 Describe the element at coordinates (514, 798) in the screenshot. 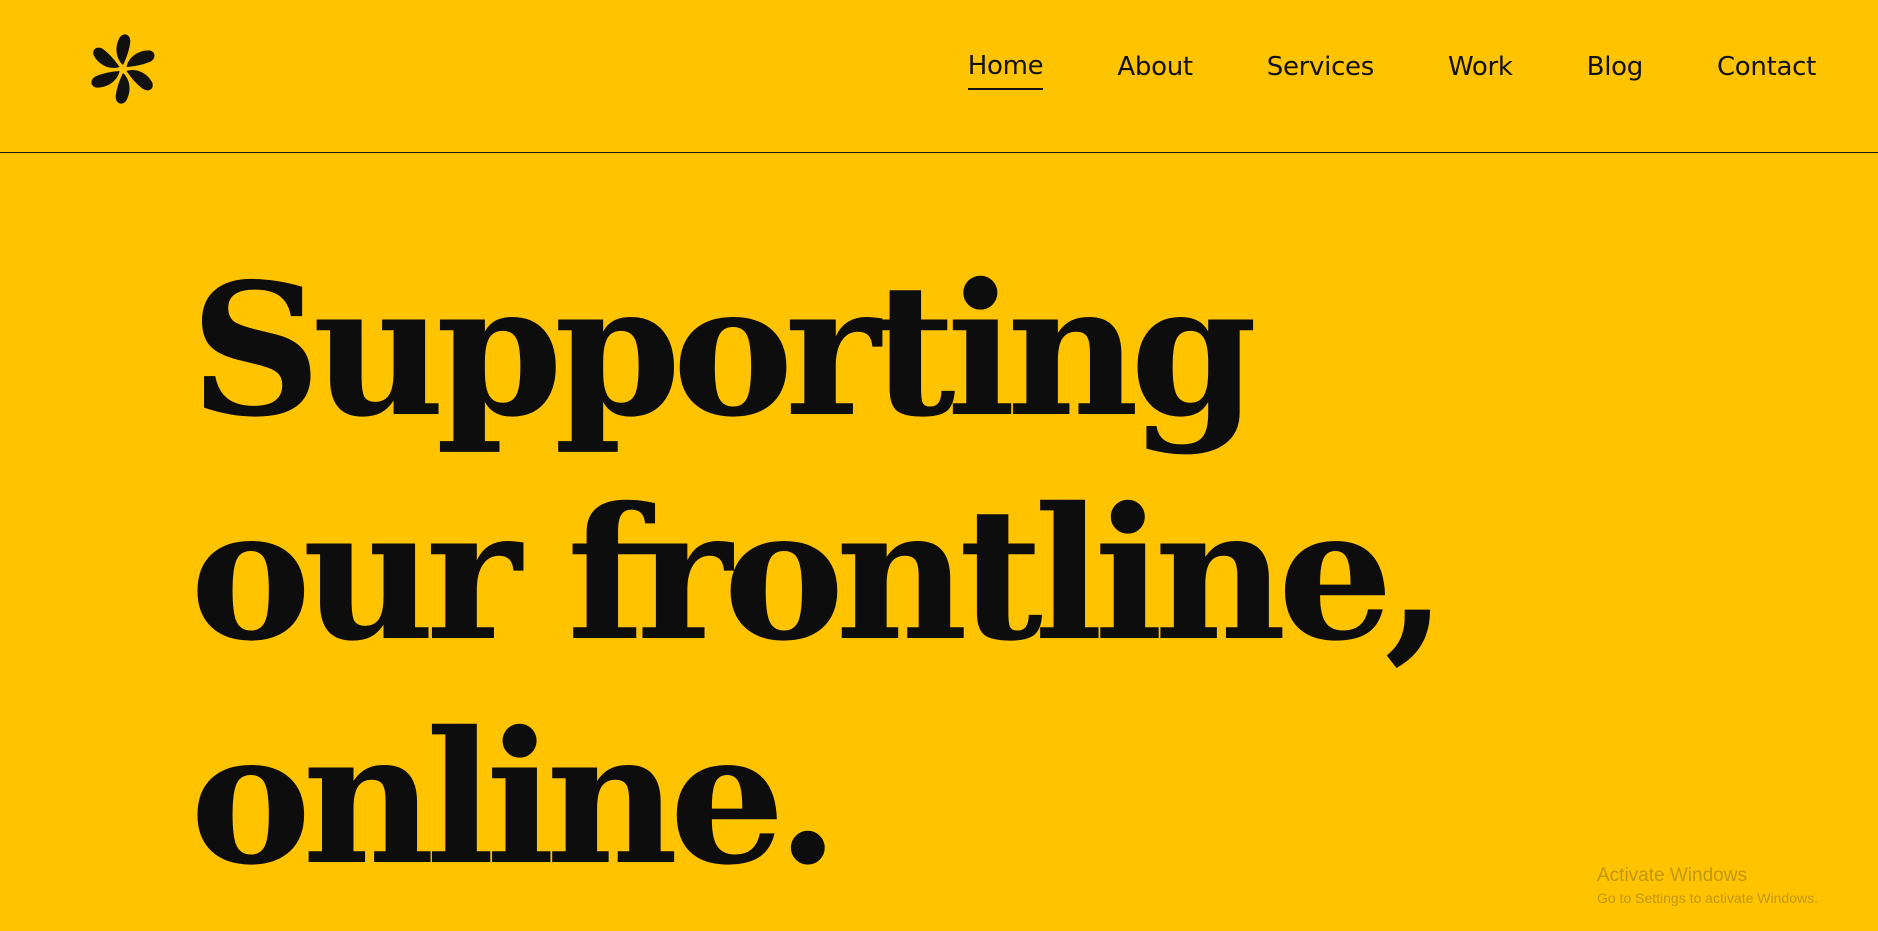

I see `hero-line-3: online.` at that location.